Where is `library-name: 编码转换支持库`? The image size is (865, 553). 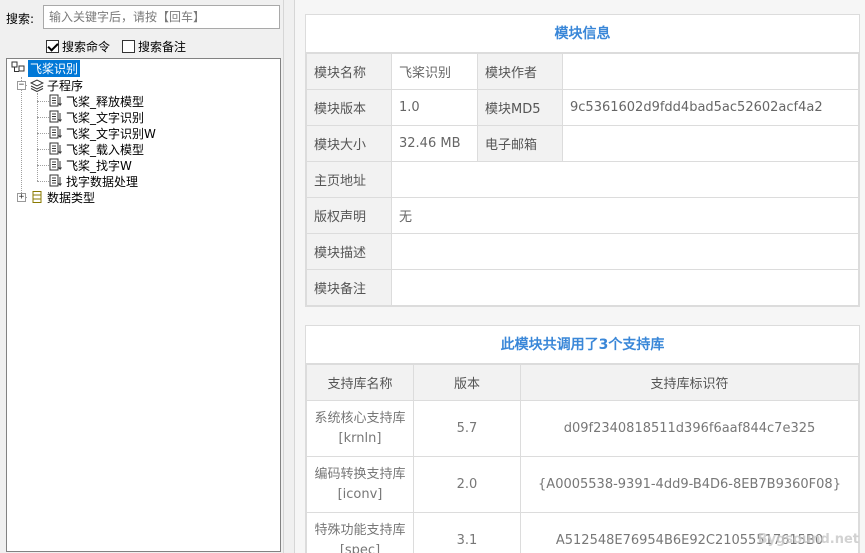
library-name: 编码转换支持库 is located at coordinates (360, 474).